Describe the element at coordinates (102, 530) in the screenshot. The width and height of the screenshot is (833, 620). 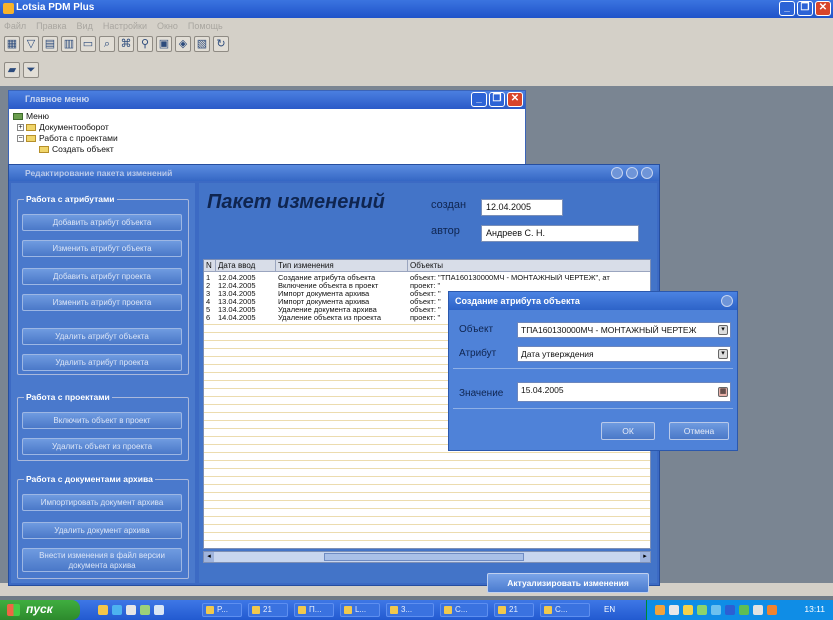
I see `delete-archive-doc-button: Удалить документ архива` at that location.